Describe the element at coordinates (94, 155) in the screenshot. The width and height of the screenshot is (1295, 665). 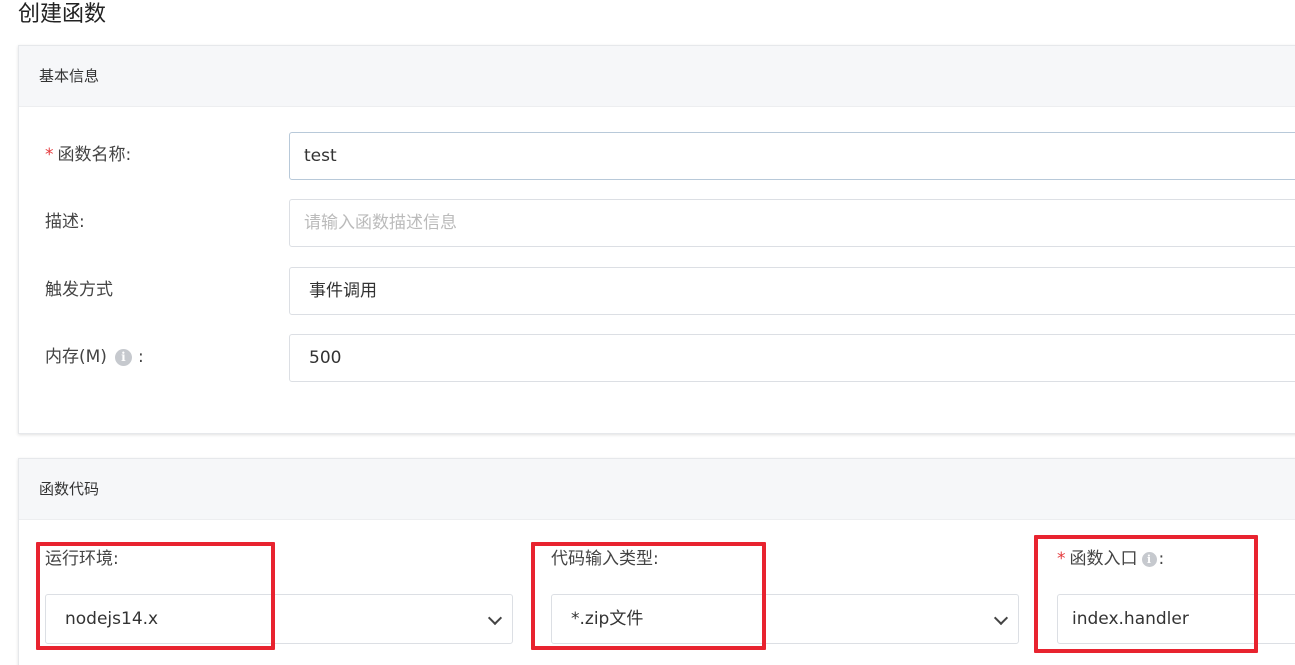
I see `function-name-label-text: 函数名称:` at that location.